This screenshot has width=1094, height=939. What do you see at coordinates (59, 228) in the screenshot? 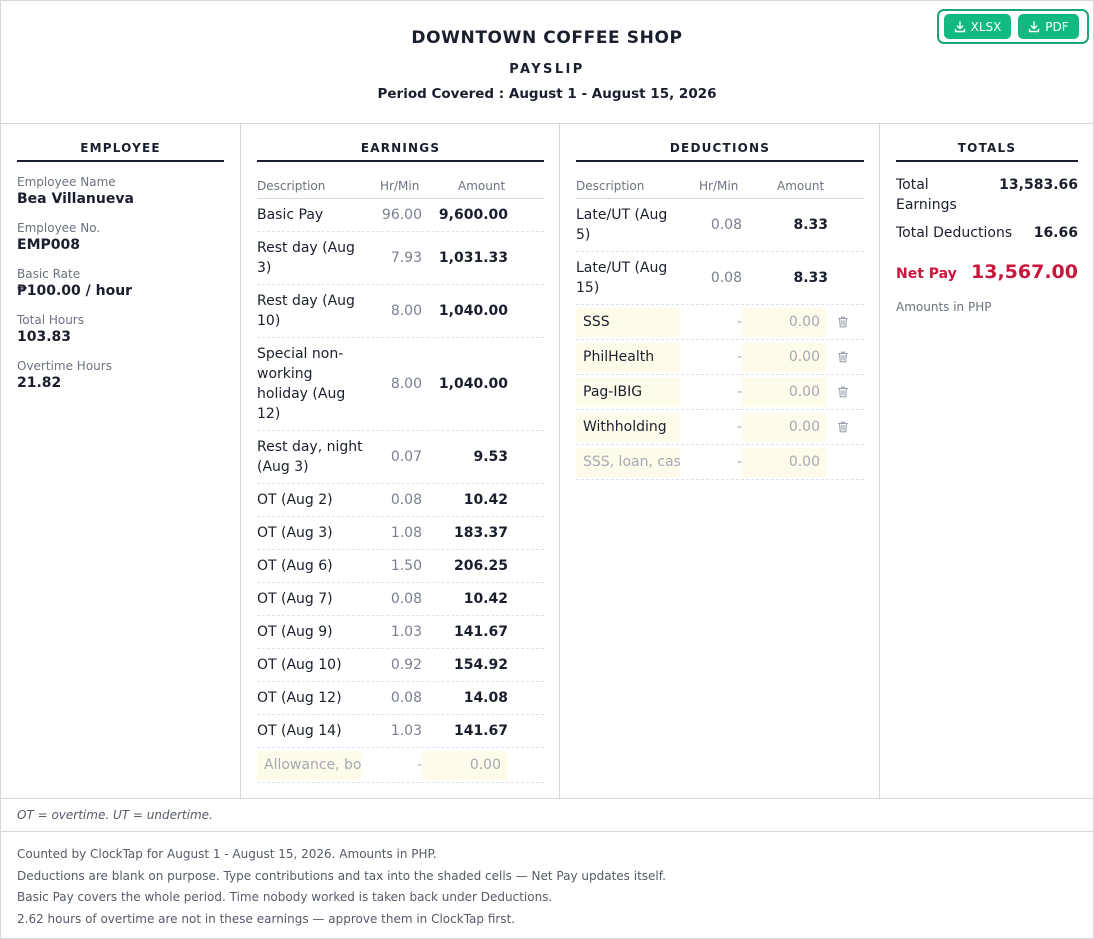
I see `field-label: Employee No.` at bounding box center [59, 228].